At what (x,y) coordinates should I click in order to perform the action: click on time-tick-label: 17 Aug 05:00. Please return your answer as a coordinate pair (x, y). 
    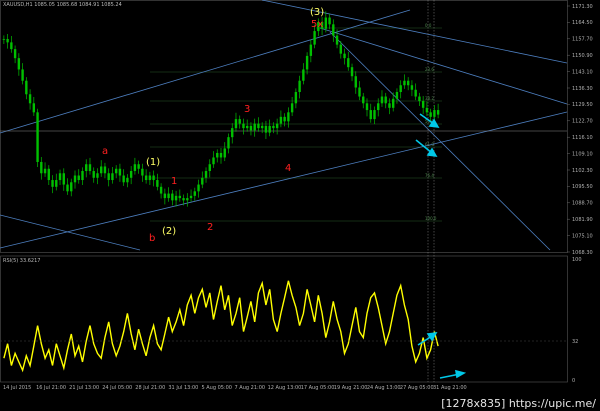
    Looking at the image, I should click on (318, 388).